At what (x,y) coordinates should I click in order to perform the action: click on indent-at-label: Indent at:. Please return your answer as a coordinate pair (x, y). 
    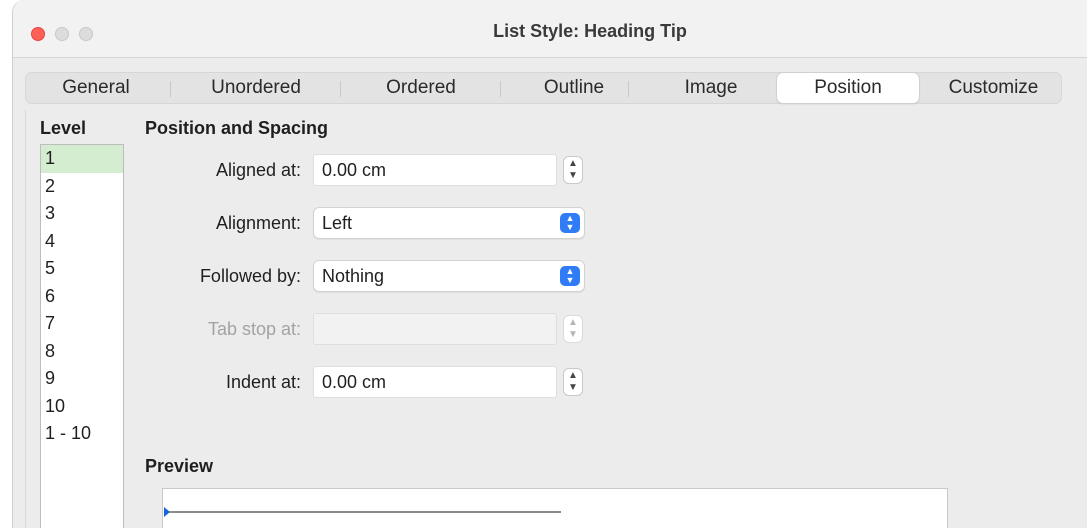
    Looking at the image, I should click on (263, 382).